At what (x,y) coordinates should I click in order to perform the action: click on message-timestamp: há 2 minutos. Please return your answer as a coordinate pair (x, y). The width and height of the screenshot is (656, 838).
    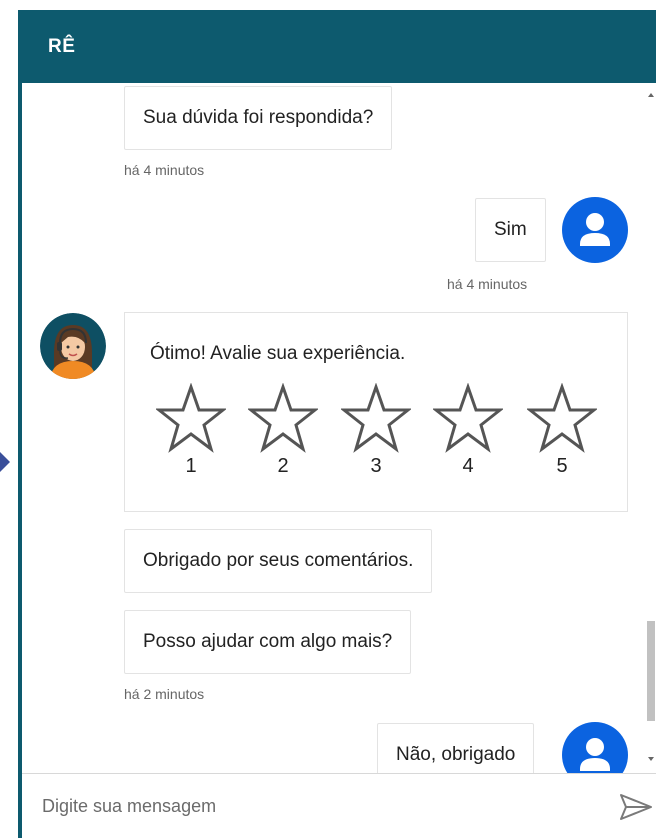
    Looking at the image, I should click on (164, 694).